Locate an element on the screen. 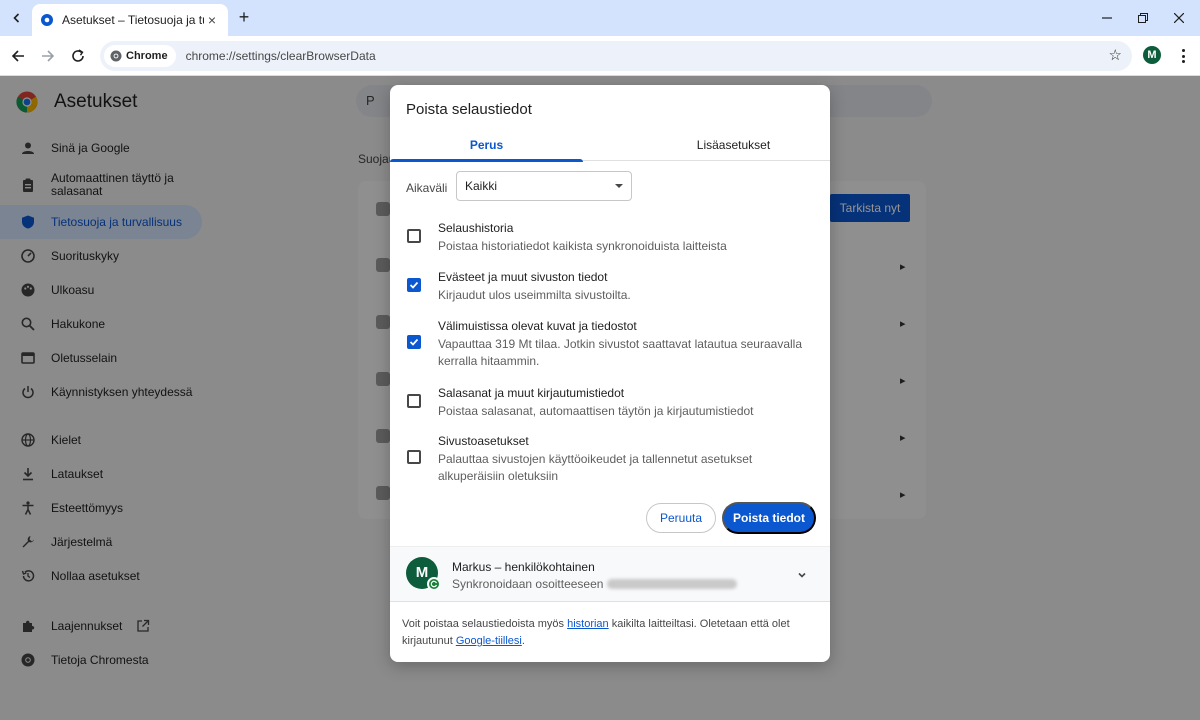 This screenshot has width=1200, height=720. browsing-history-checkbox is located at coordinates (414, 236).